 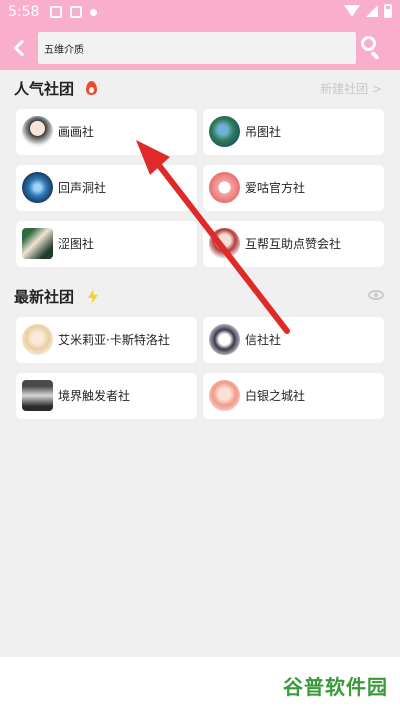 I want to click on back-button, so click(x=20, y=48).